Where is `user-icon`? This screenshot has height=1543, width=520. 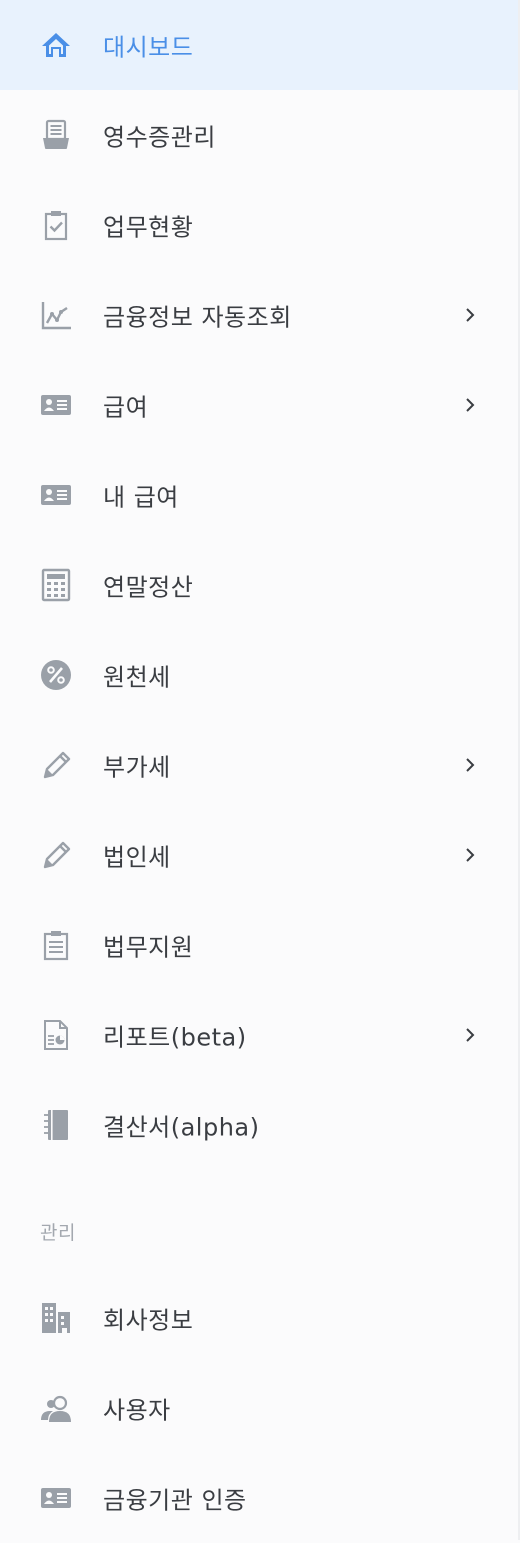 user-icon is located at coordinates (56, 1408).